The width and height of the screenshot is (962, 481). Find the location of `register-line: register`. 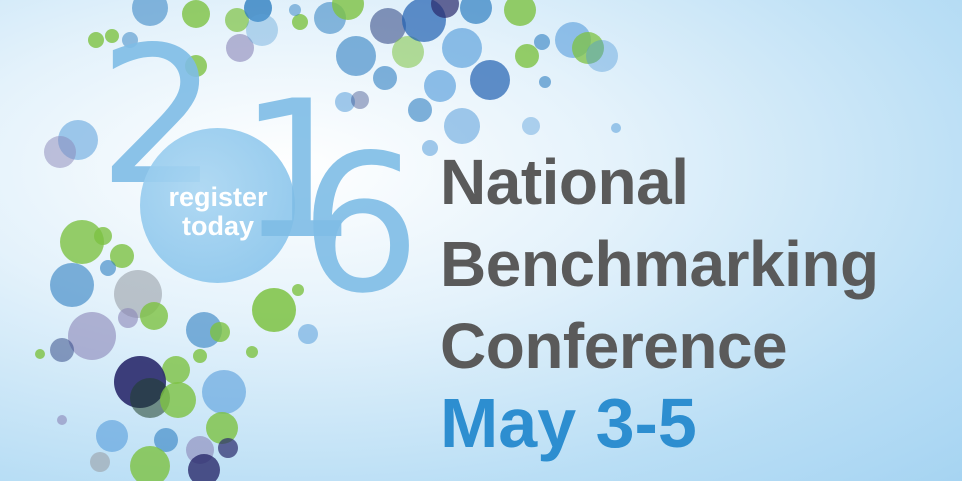

register-line: register is located at coordinates (218, 197).